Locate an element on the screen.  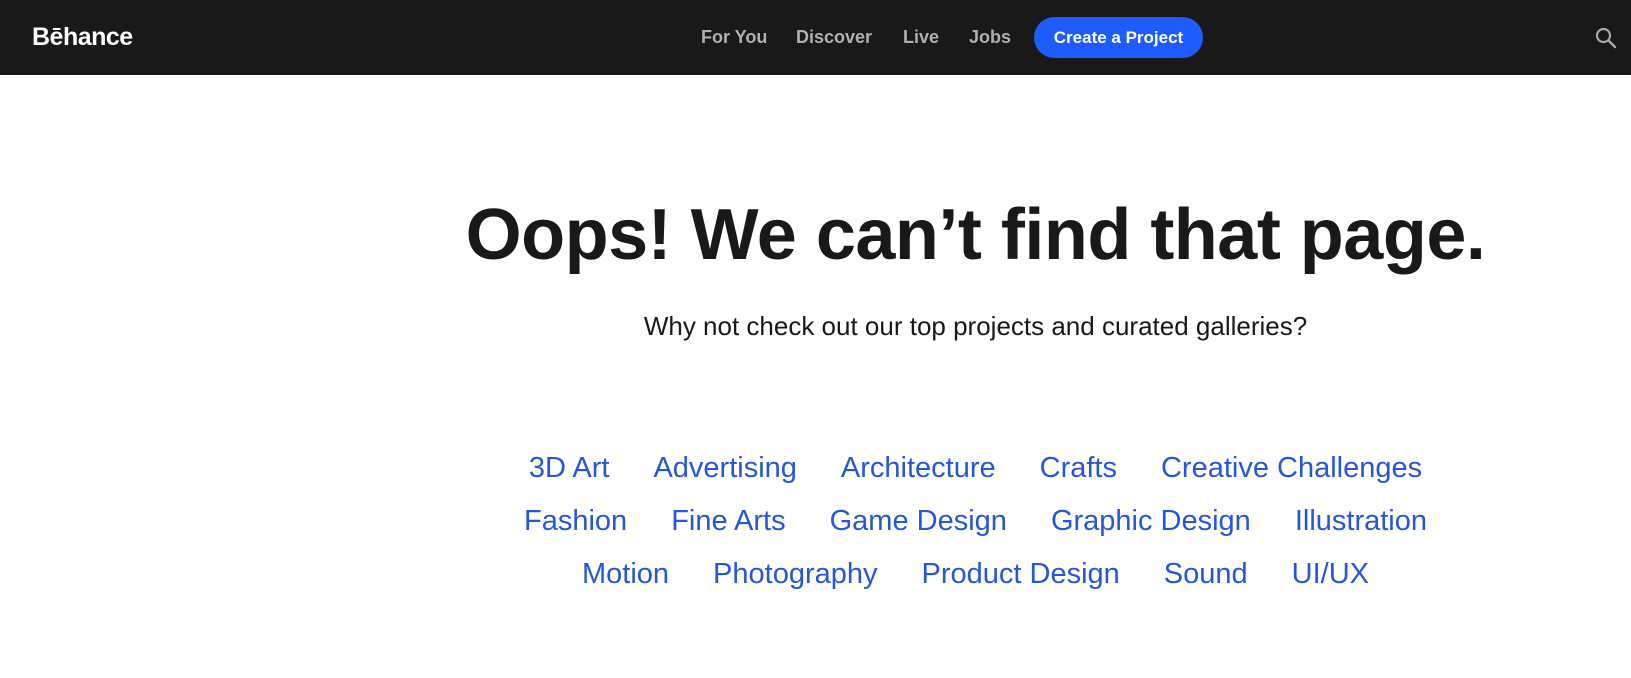
category-link-3d-art: 3D Art is located at coordinates (569, 472).